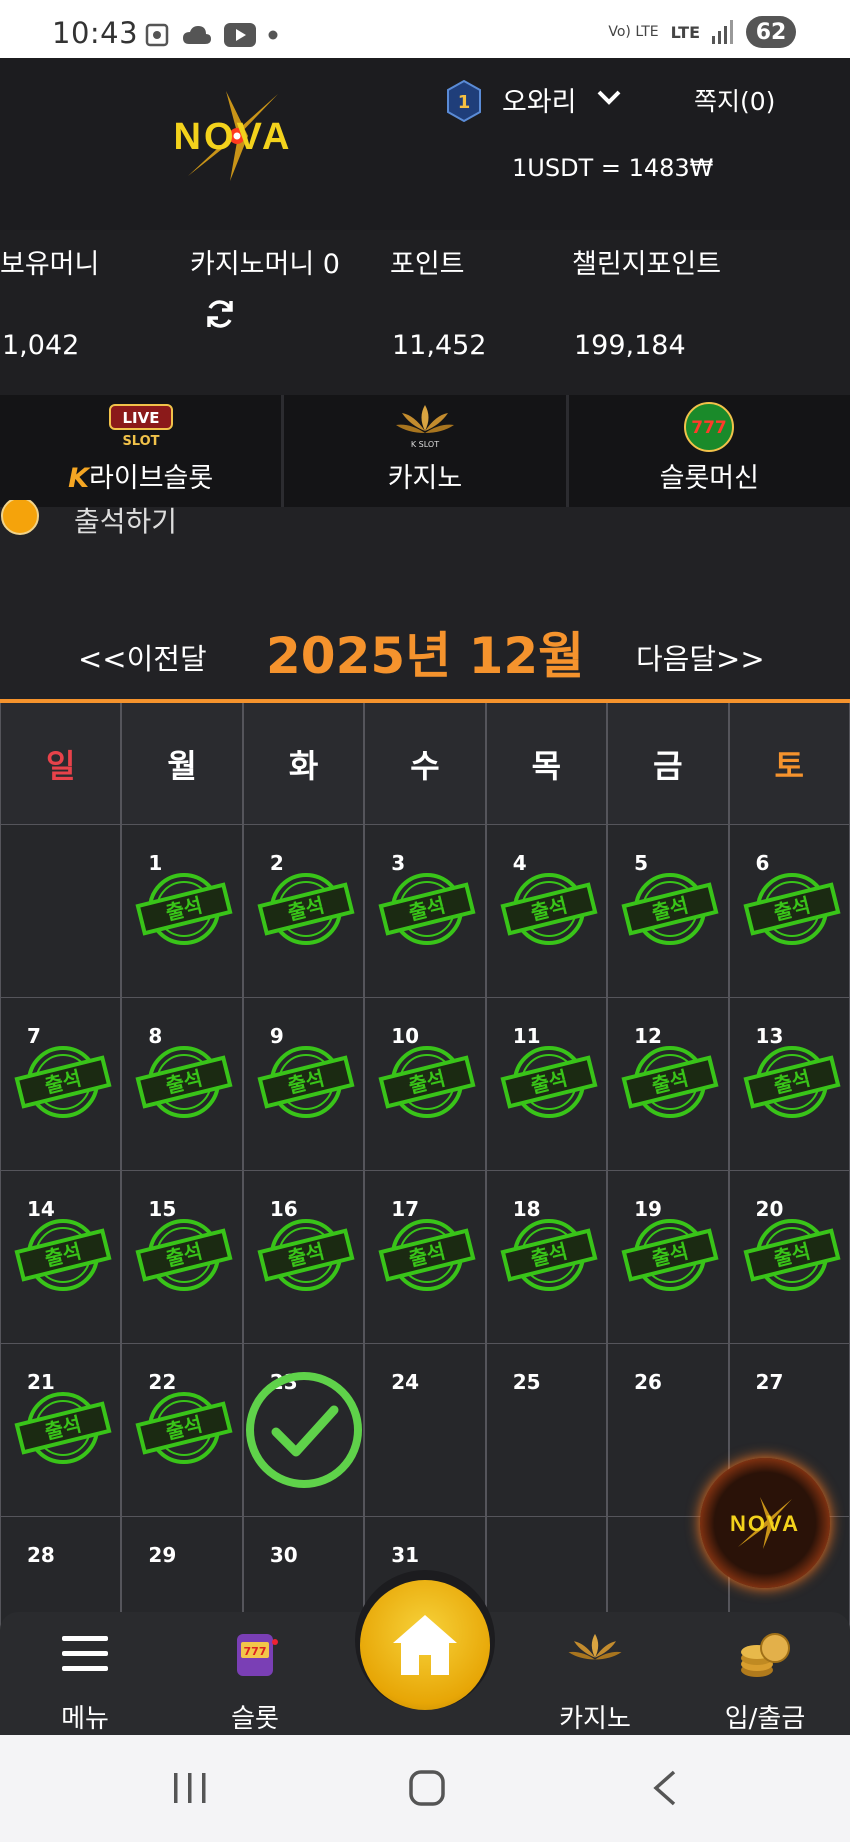 The height and width of the screenshot is (1842, 850). Describe the element at coordinates (182, 1257) in the screenshot. I see `calendar-day-cell: 15 출석` at that location.